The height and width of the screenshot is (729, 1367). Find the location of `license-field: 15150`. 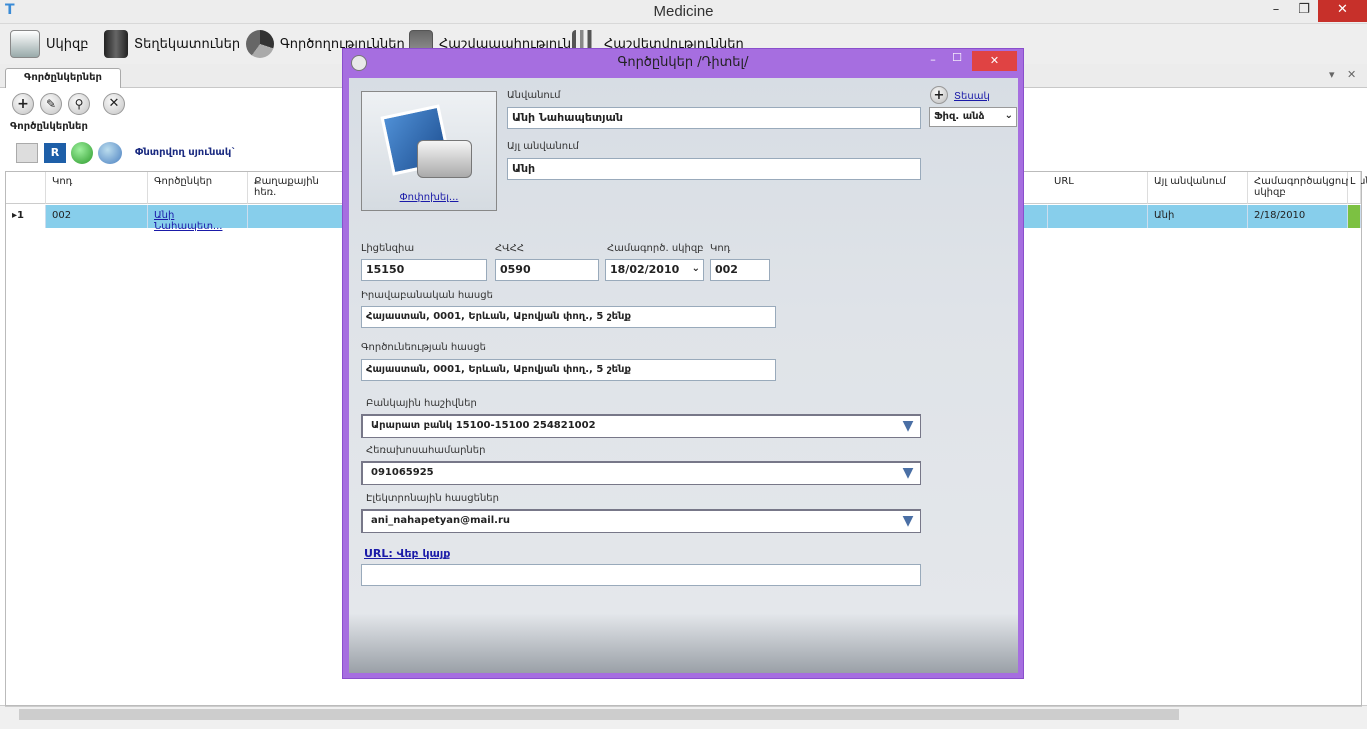

license-field: 15150 is located at coordinates (424, 270).